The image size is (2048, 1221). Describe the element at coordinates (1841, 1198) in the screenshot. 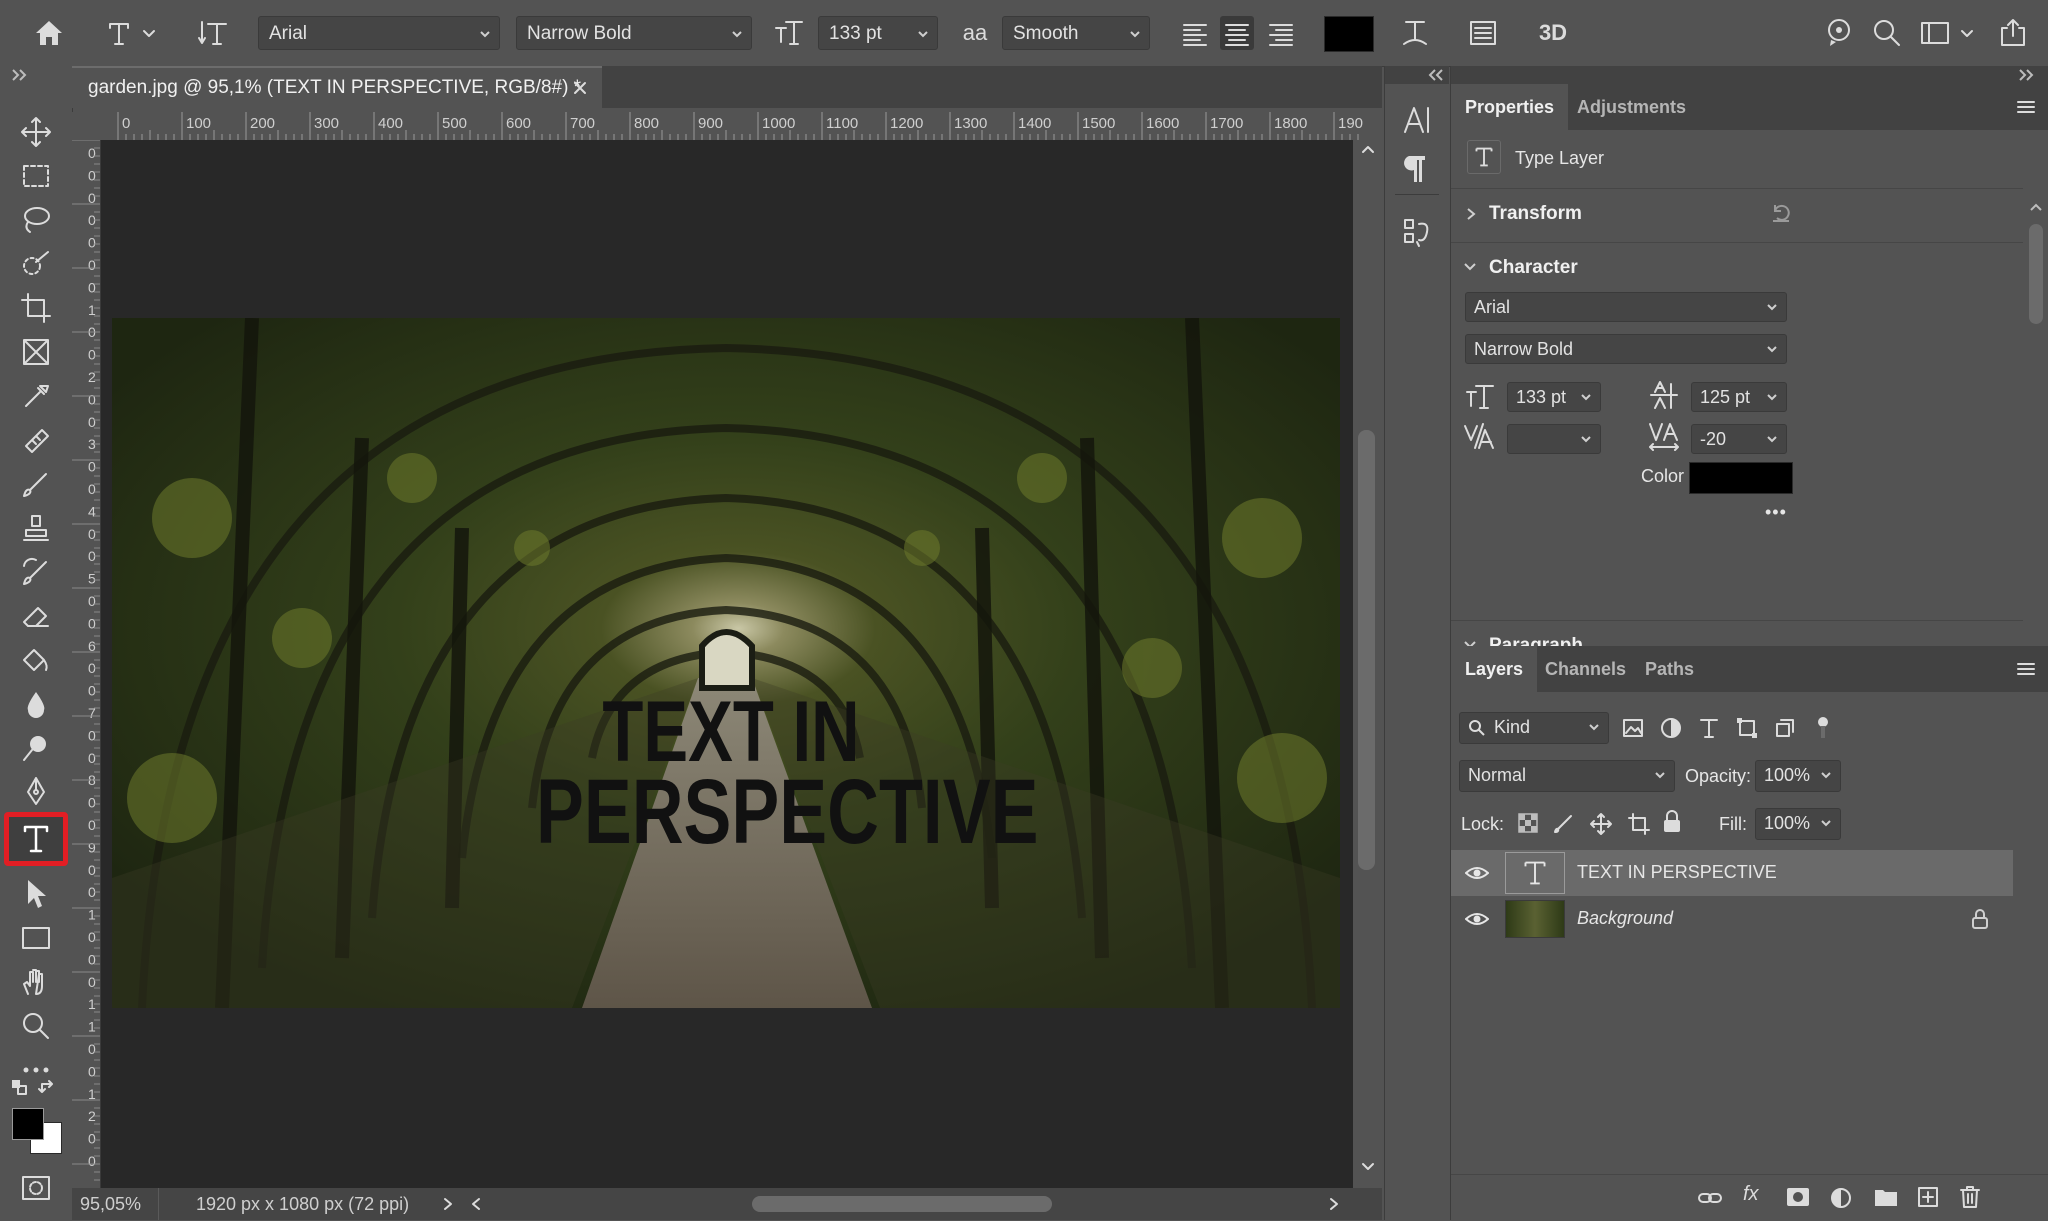

I see `new-adjustment-layer-icon` at that location.